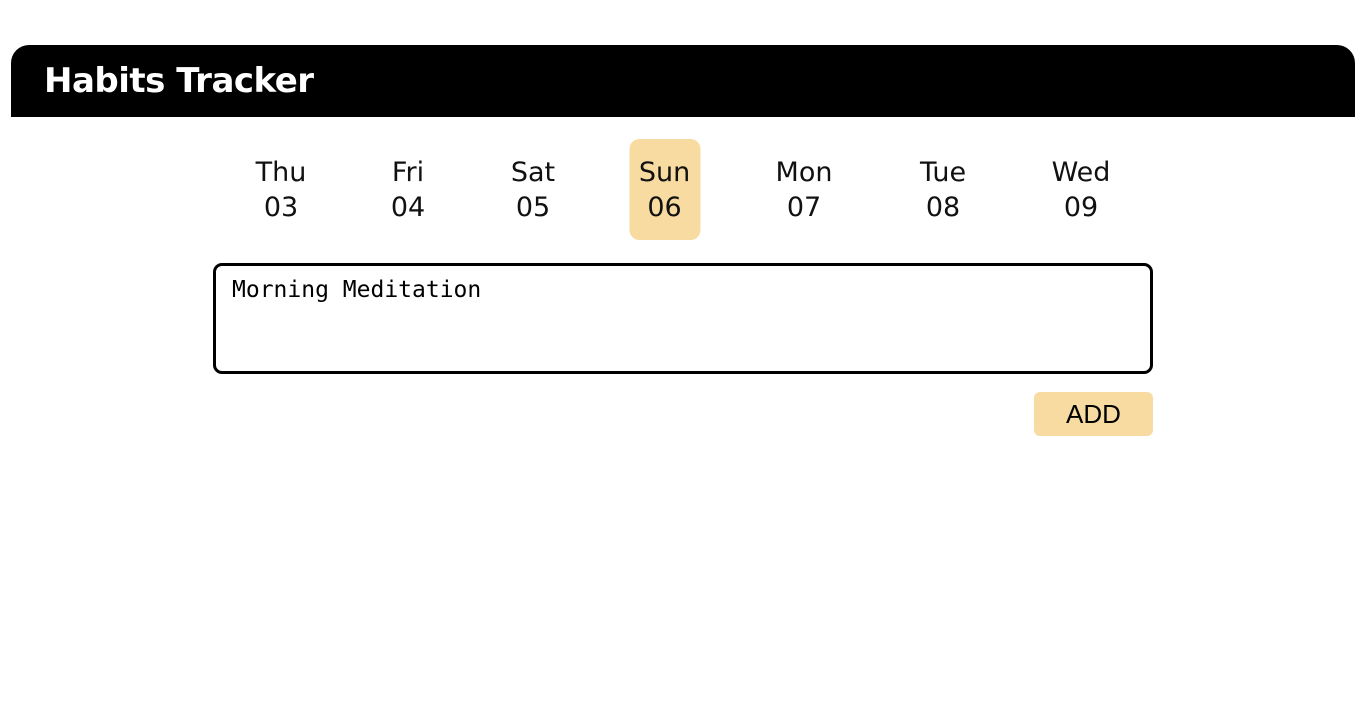 This screenshot has width=1366, height=710. Describe the element at coordinates (943, 207) in the screenshot. I see `day-date: 08` at that location.